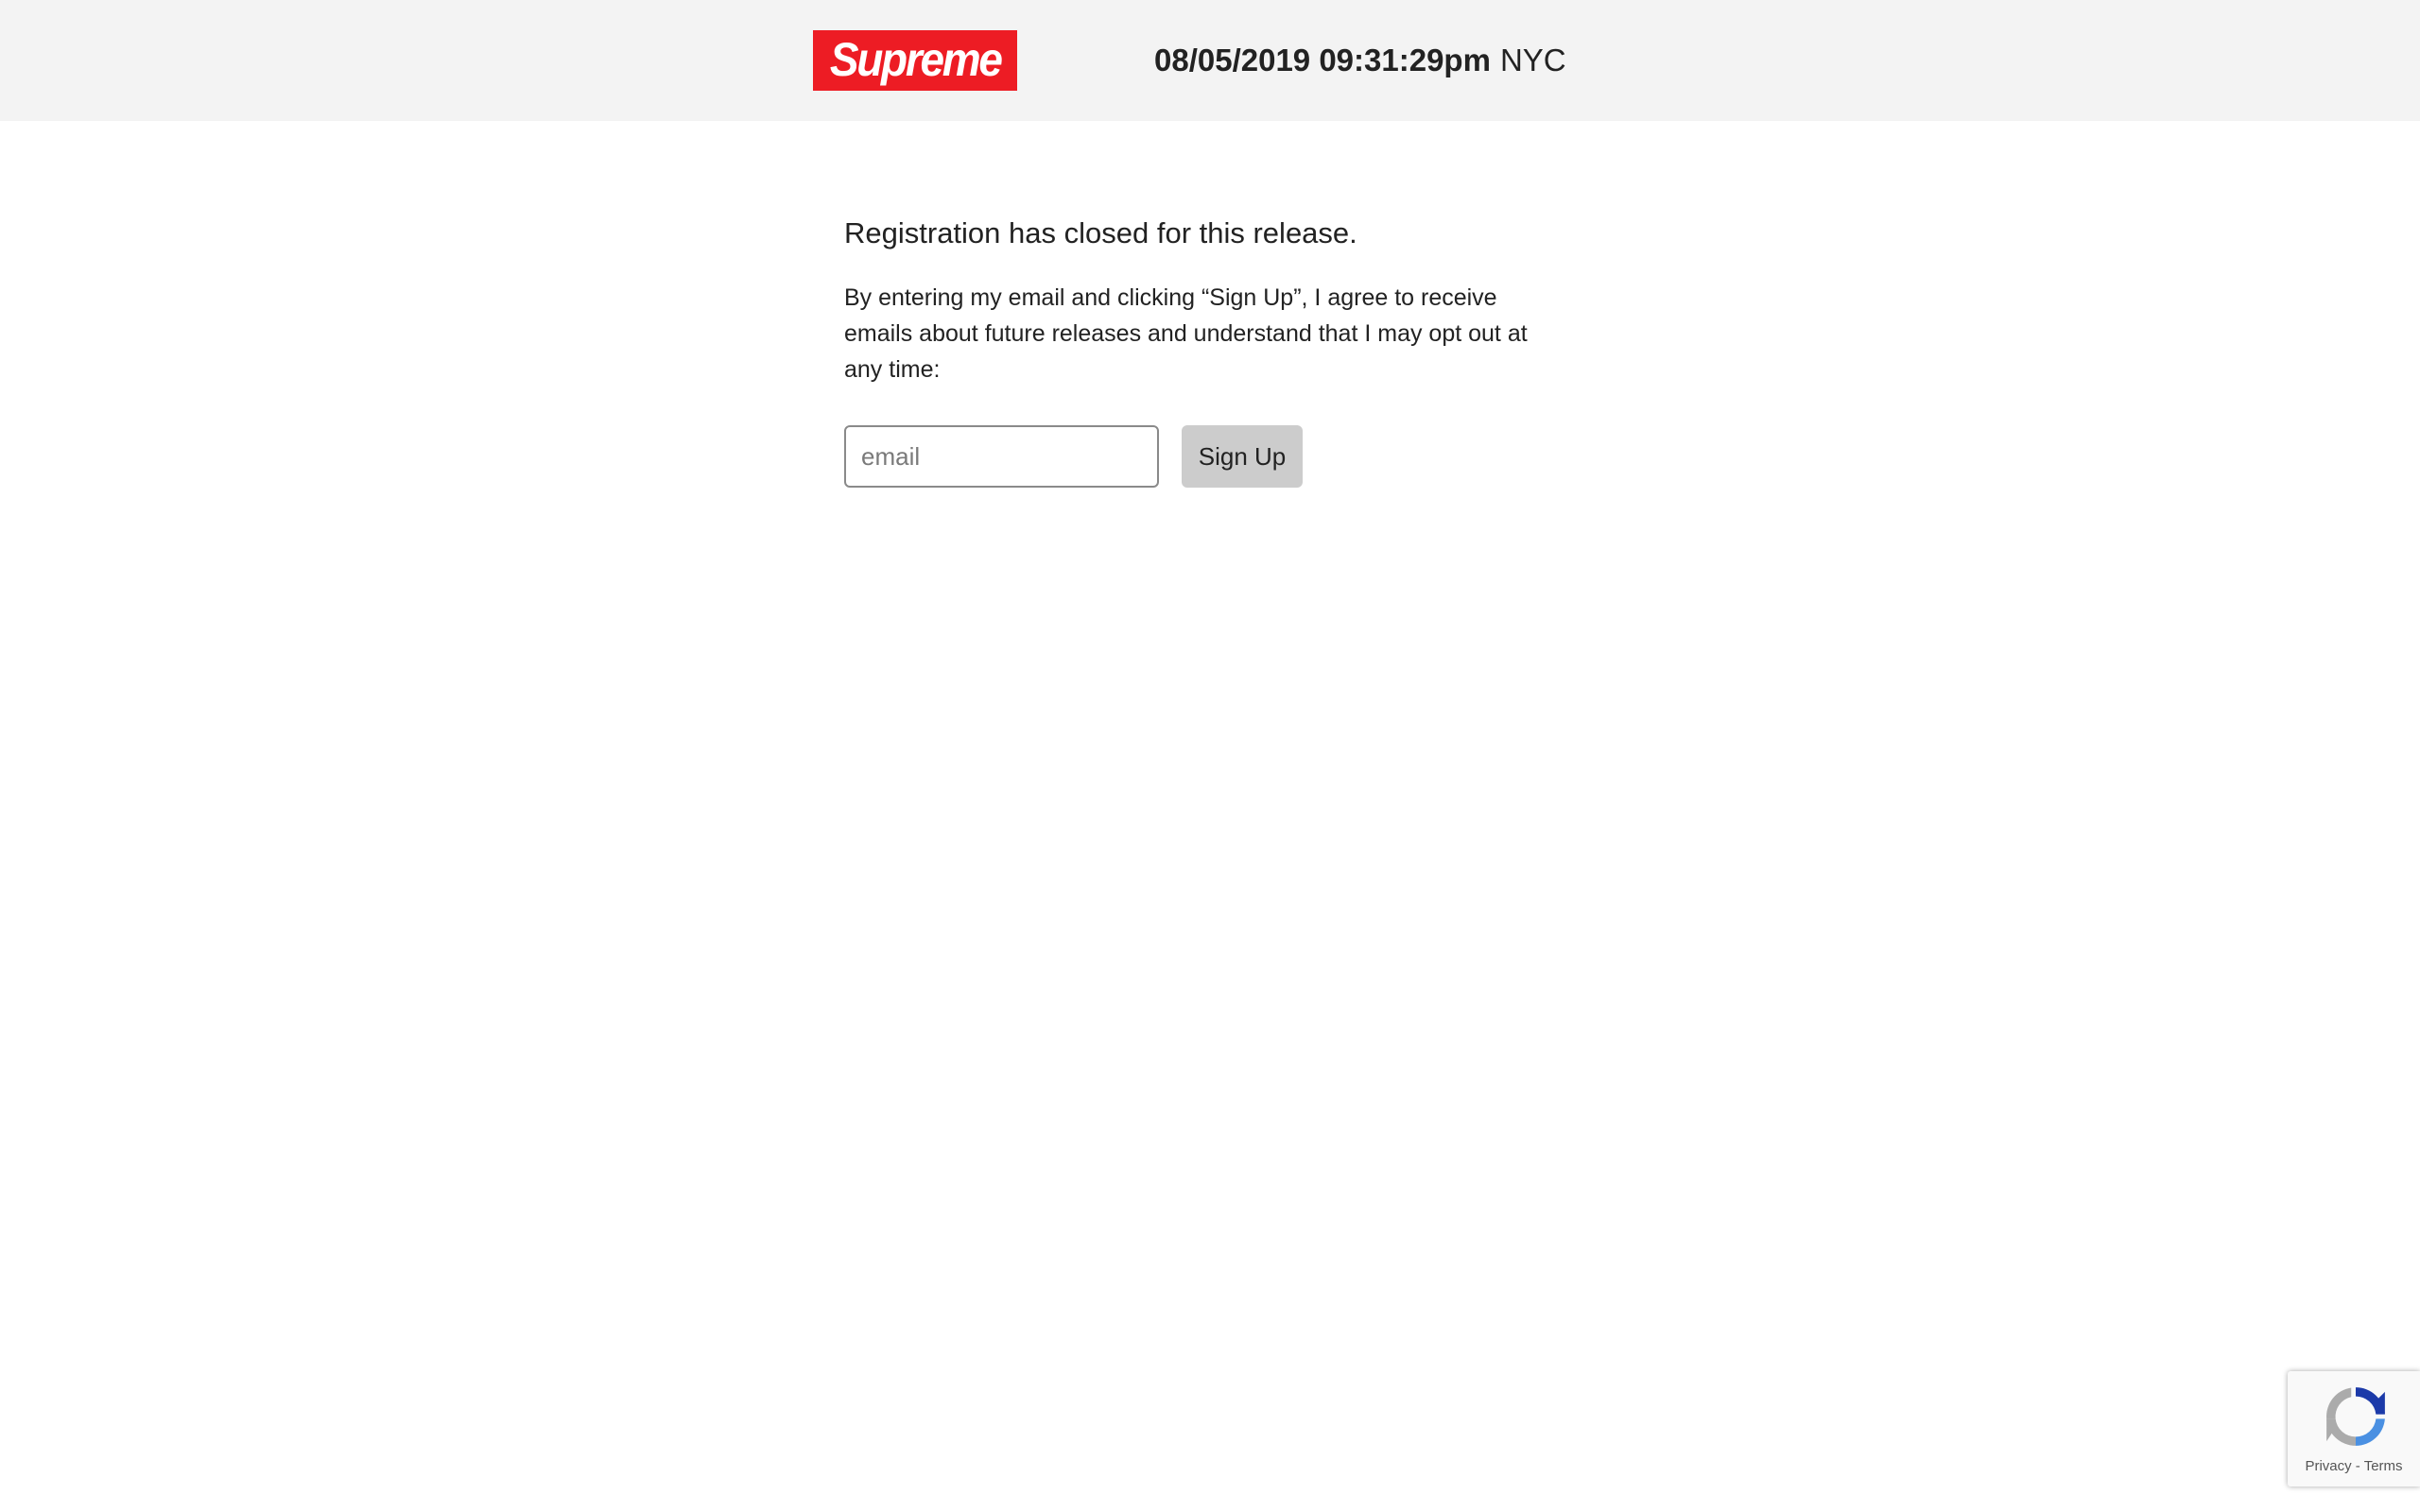  Describe the element at coordinates (1001, 456) in the screenshot. I see `email-input` at that location.